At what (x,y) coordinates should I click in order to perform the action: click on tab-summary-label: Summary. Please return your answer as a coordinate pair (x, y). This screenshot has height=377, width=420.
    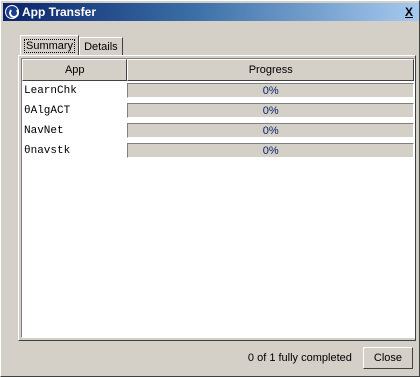
    Looking at the image, I should click on (49, 45).